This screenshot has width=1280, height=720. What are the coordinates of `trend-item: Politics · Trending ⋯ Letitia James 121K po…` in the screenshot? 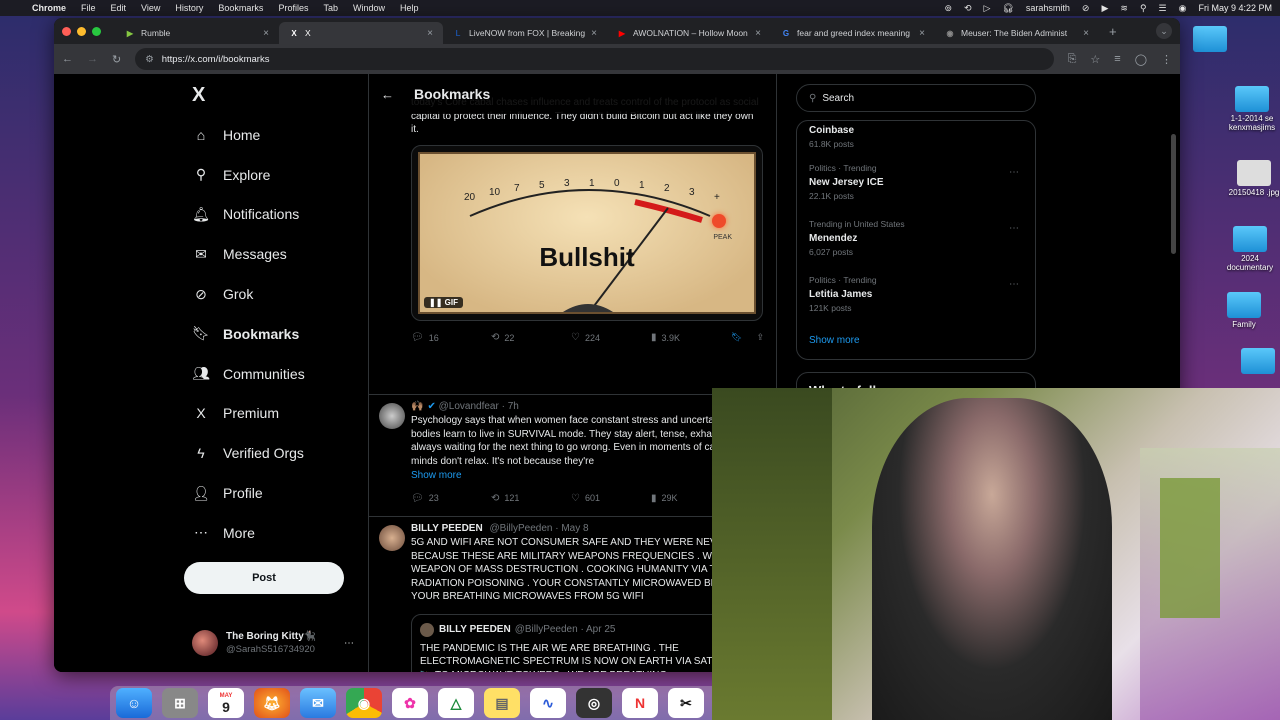 It's located at (916, 303).